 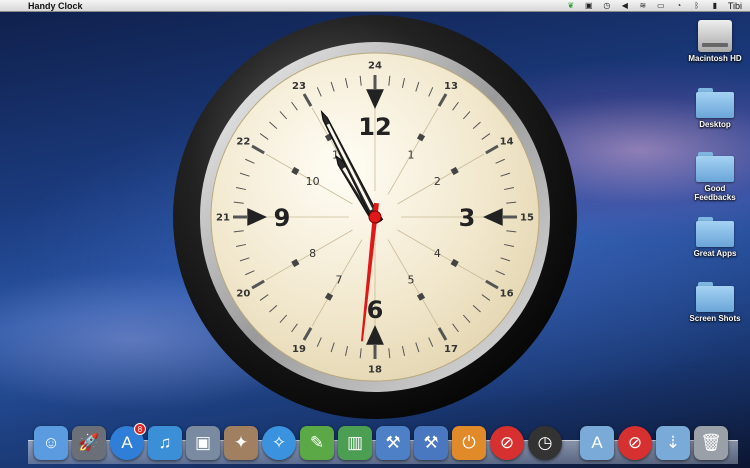 I want to click on dock-item-glyph: ▥, so click(x=355, y=442).